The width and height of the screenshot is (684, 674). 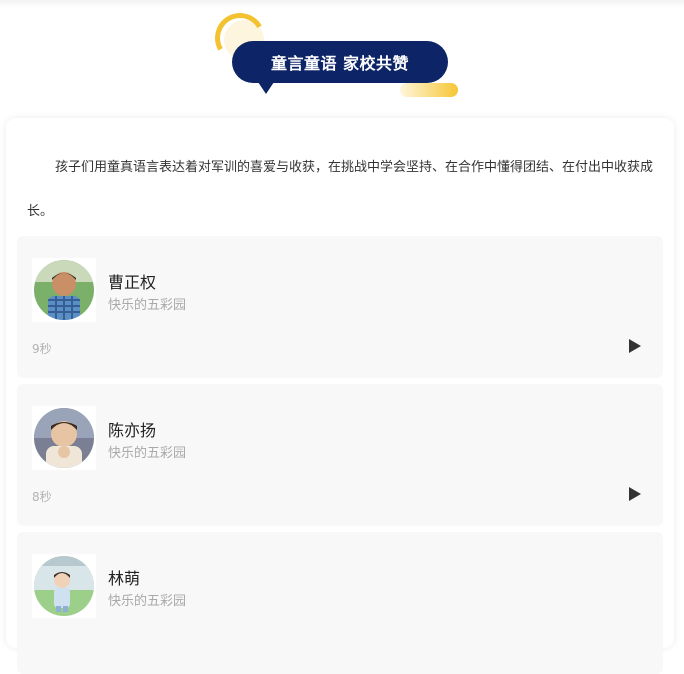 I want to click on audio-duration: 8秒, so click(x=42, y=497).